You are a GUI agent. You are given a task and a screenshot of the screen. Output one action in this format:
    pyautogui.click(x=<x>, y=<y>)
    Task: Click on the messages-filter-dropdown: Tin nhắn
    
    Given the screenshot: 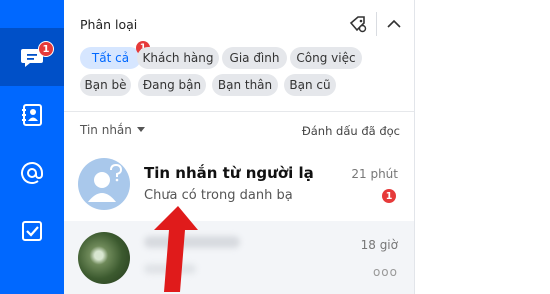 What is the action you would take?
    pyautogui.click(x=113, y=130)
    